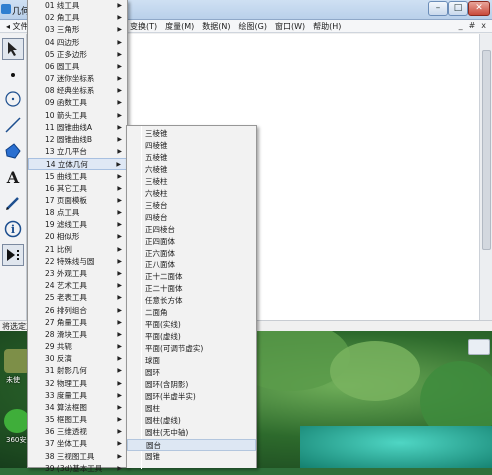 This screenshot has height=475, width=492. What do you see at coordinates (486, 150) in the screenshot?
I see `scrollbar-thumb` at bounding box center [486, 150].